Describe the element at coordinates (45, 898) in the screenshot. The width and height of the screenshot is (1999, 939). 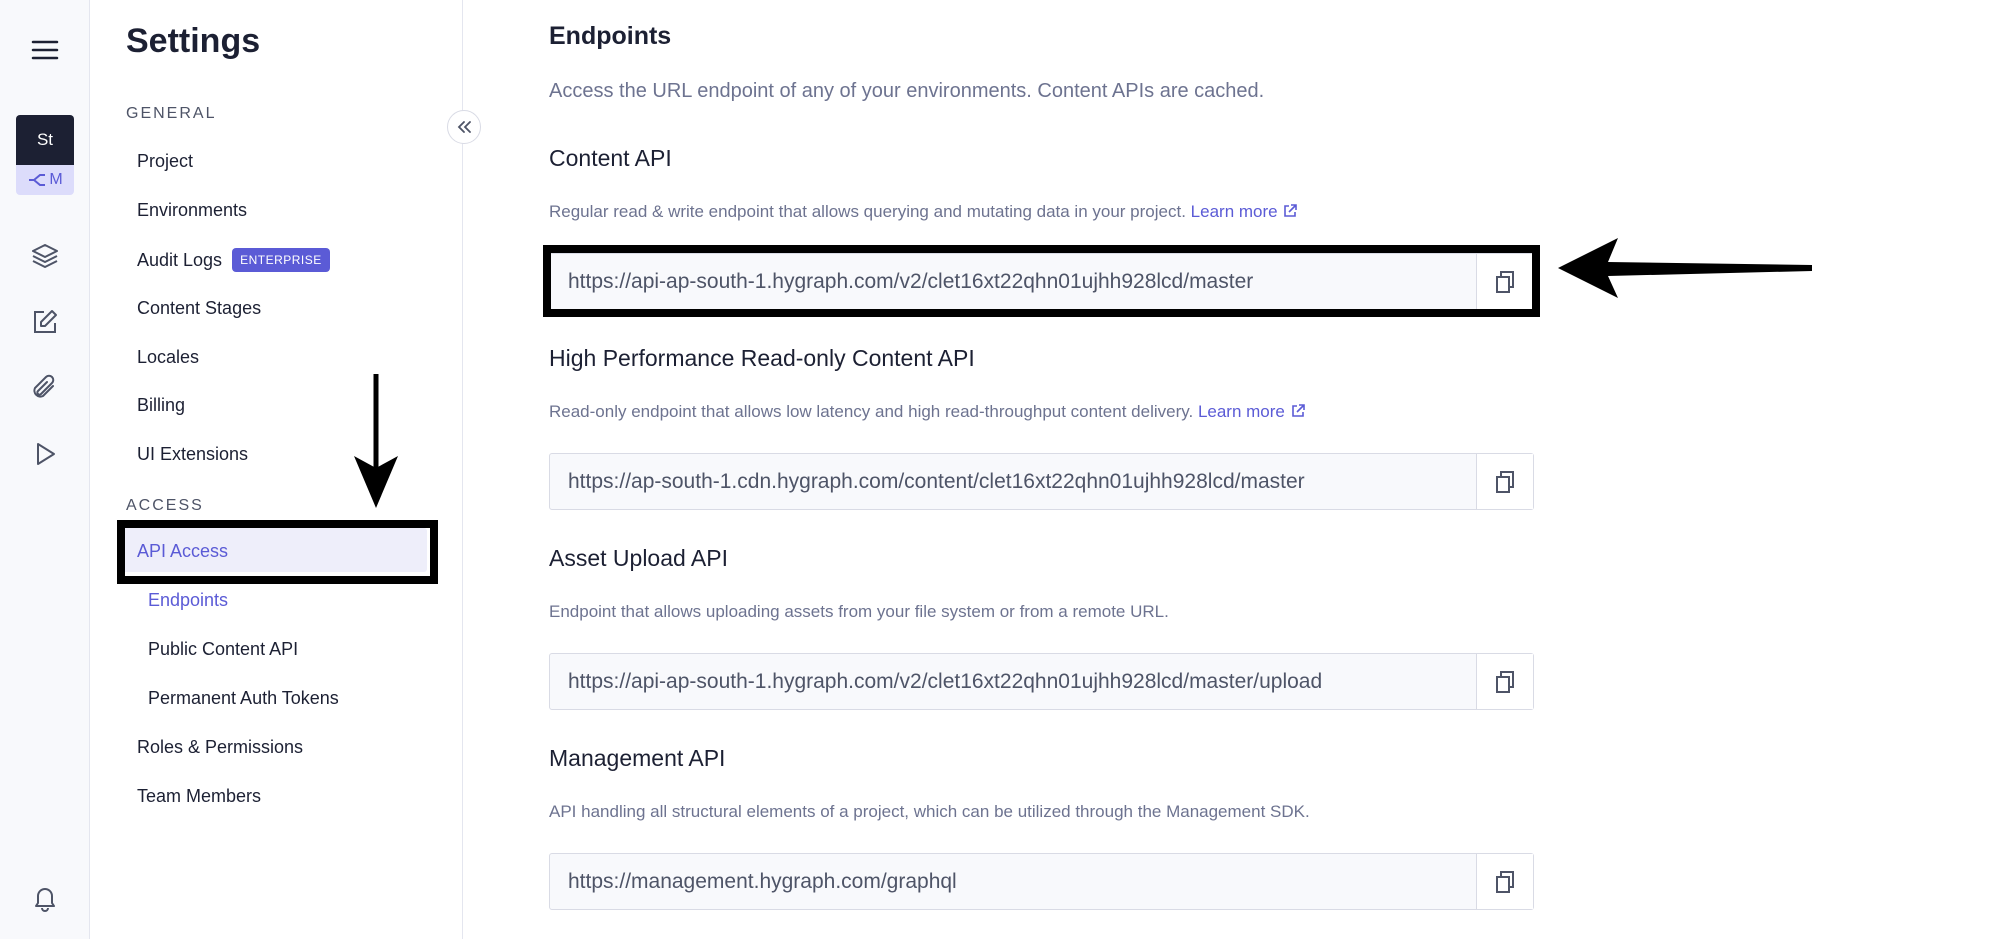
I see `bell-icon` at that location.